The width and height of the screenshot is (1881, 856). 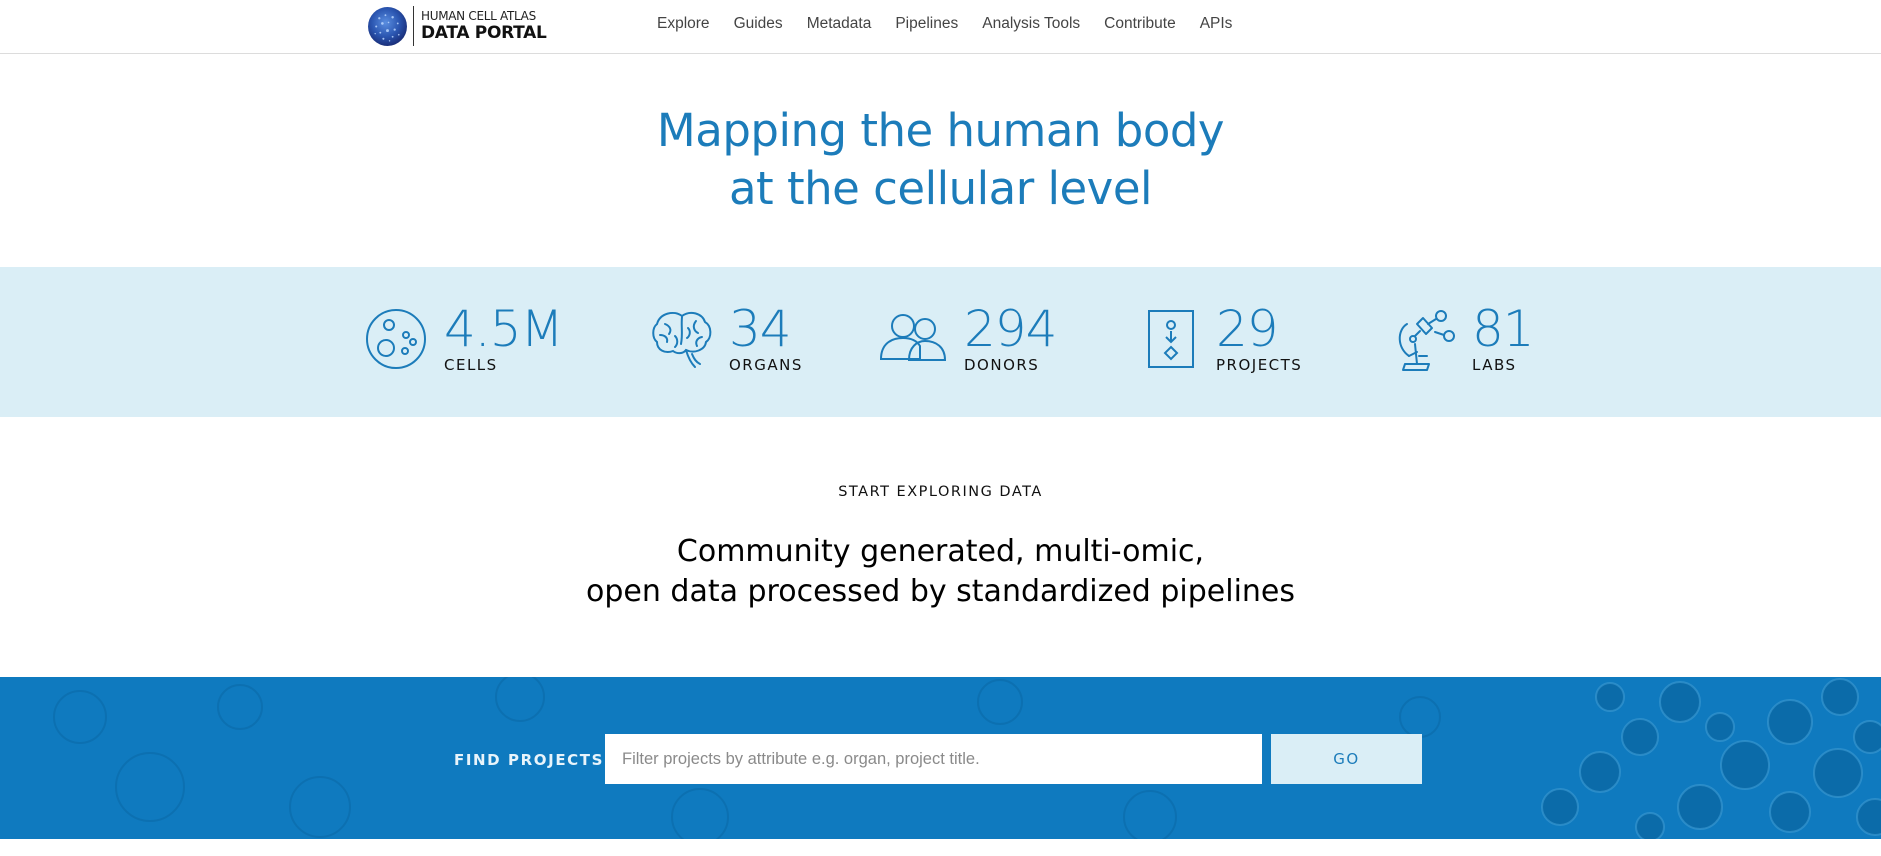 What do you see at coordinates (1010, 329) in the screenshot?
I see `stat-donors-value: 294` at bounding box center [1010, 329].